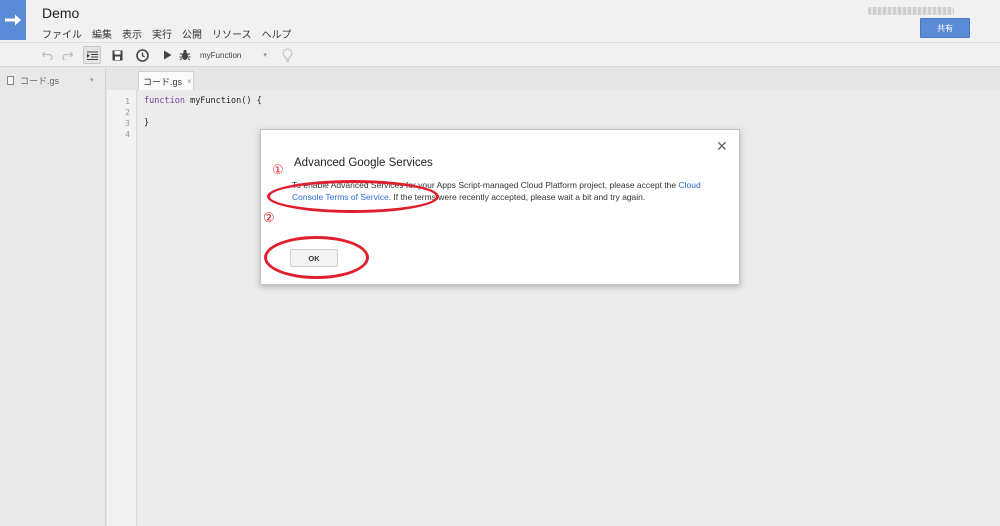 This screenshot has height=526, width=1000. What do you see at coordinates (353, 196) in the screenshot?
I see `annotation-ellipse-link` at bounding box center [353, 196].